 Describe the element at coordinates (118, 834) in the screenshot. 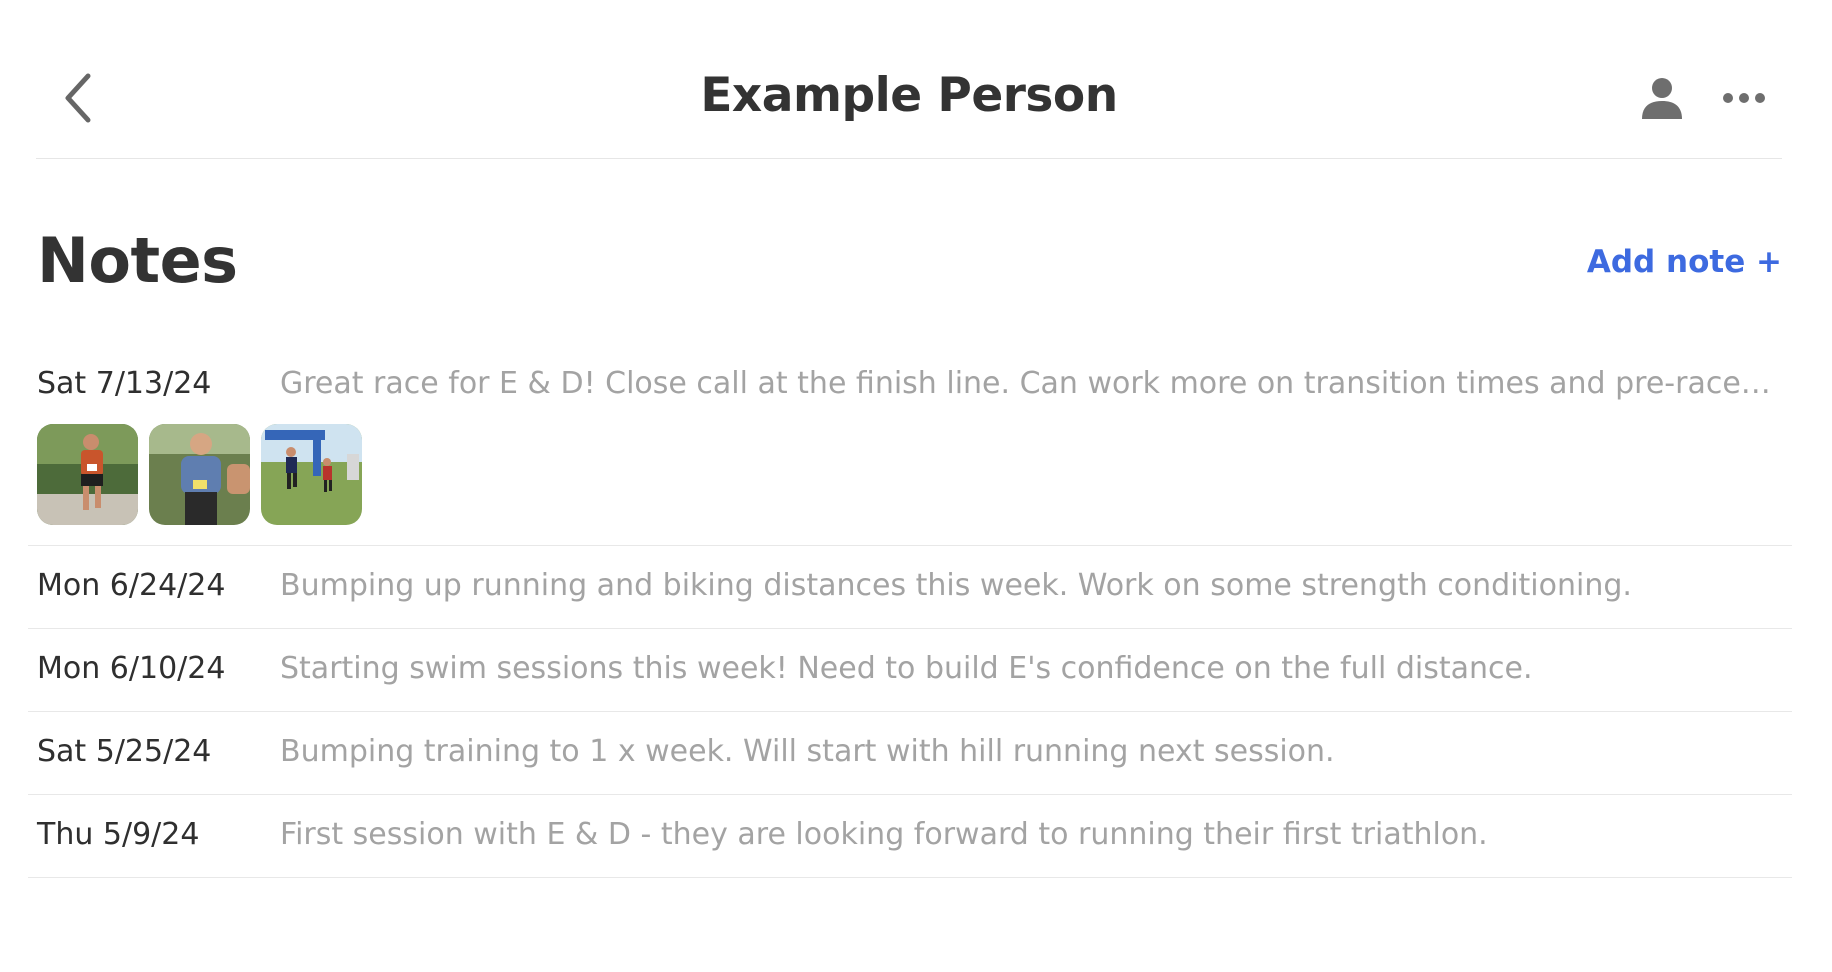

I see `note-date: Thu 5/9/24` at that location.